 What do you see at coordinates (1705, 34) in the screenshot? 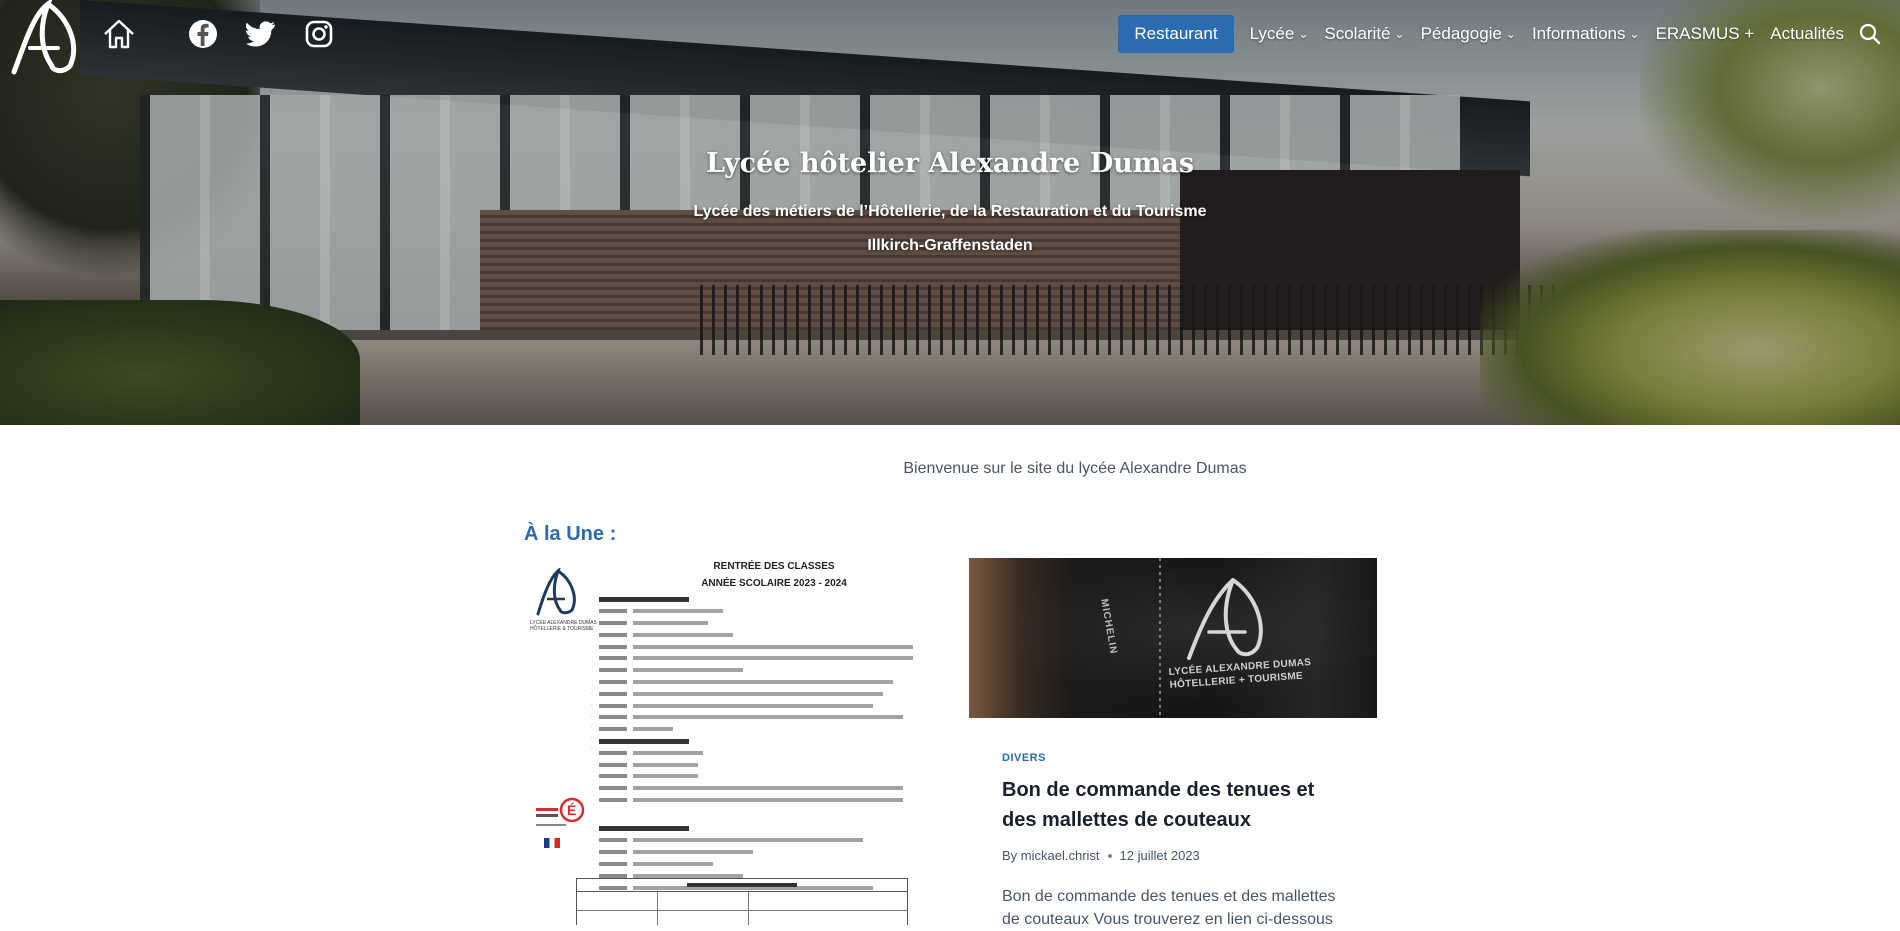
I see `nav-erasmus: ERASMUS +` at bounding box center [1705, 34].